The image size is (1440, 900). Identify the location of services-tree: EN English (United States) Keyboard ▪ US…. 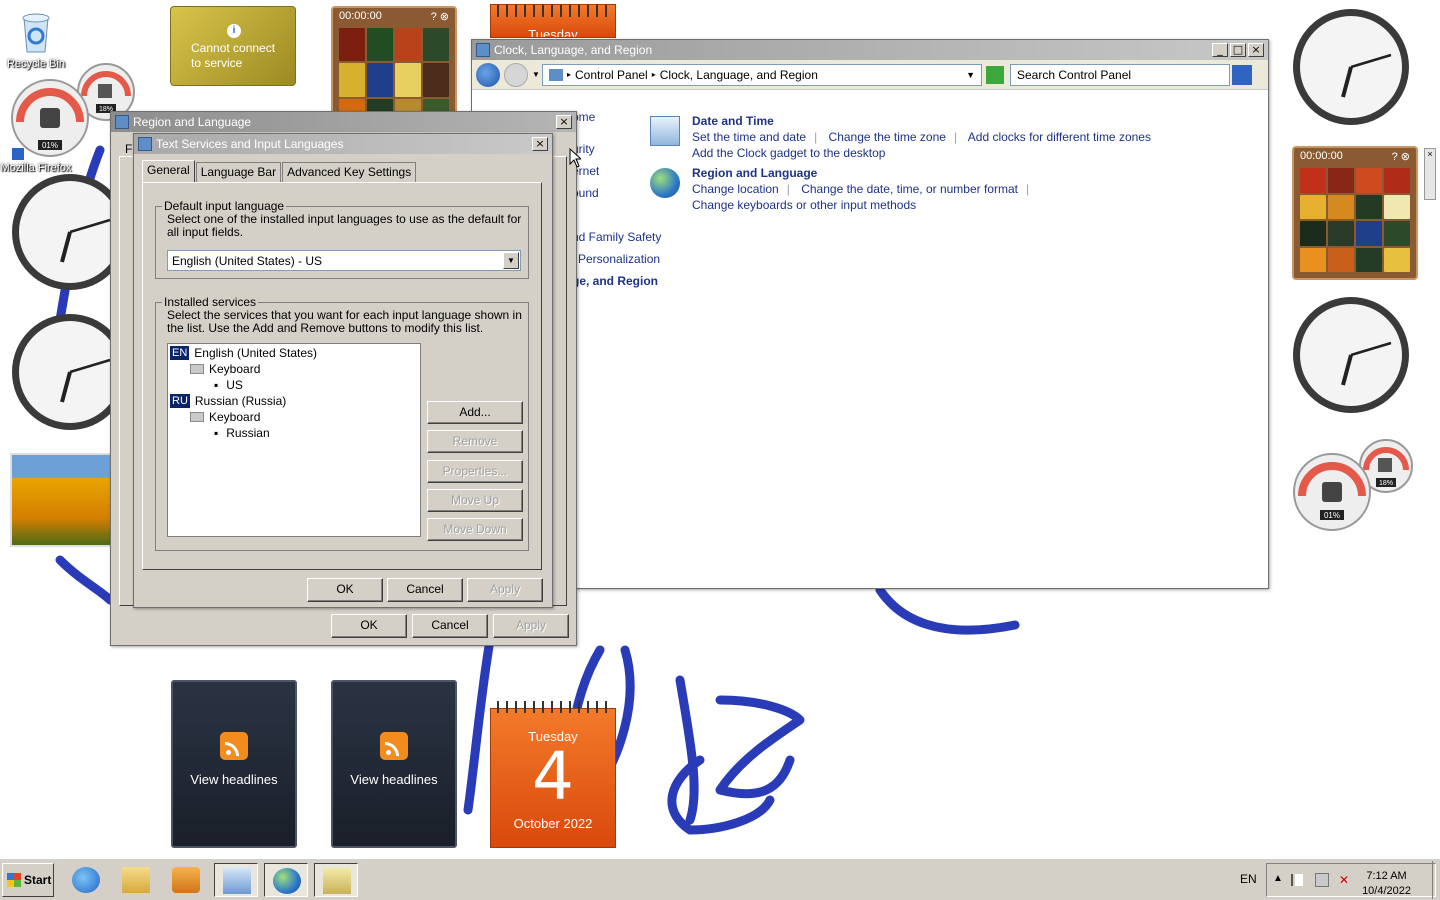
(294, 440).